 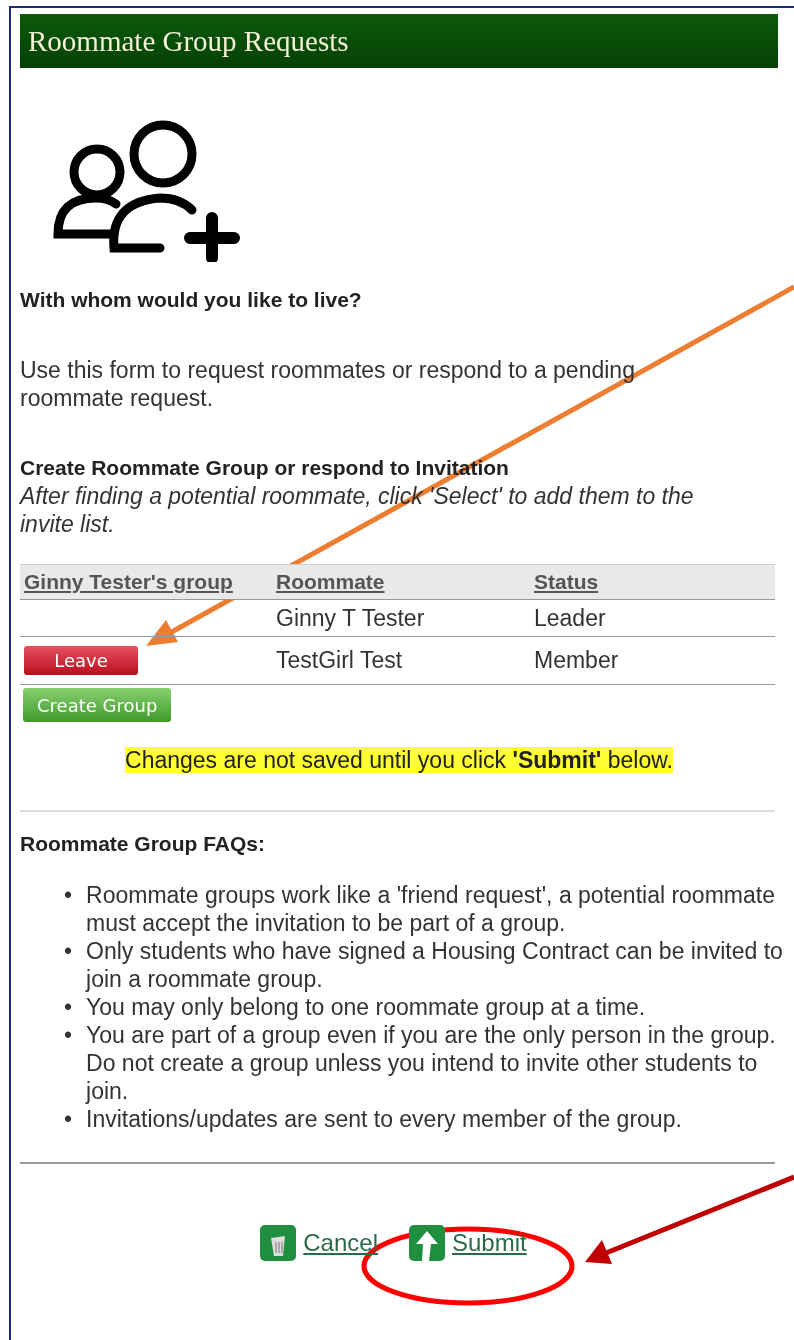 I want to click on faq-item: Roommate groups work like a 'friend request', a potential roommate must accept the invitation to be part of a group., so click(x=431, y=909).